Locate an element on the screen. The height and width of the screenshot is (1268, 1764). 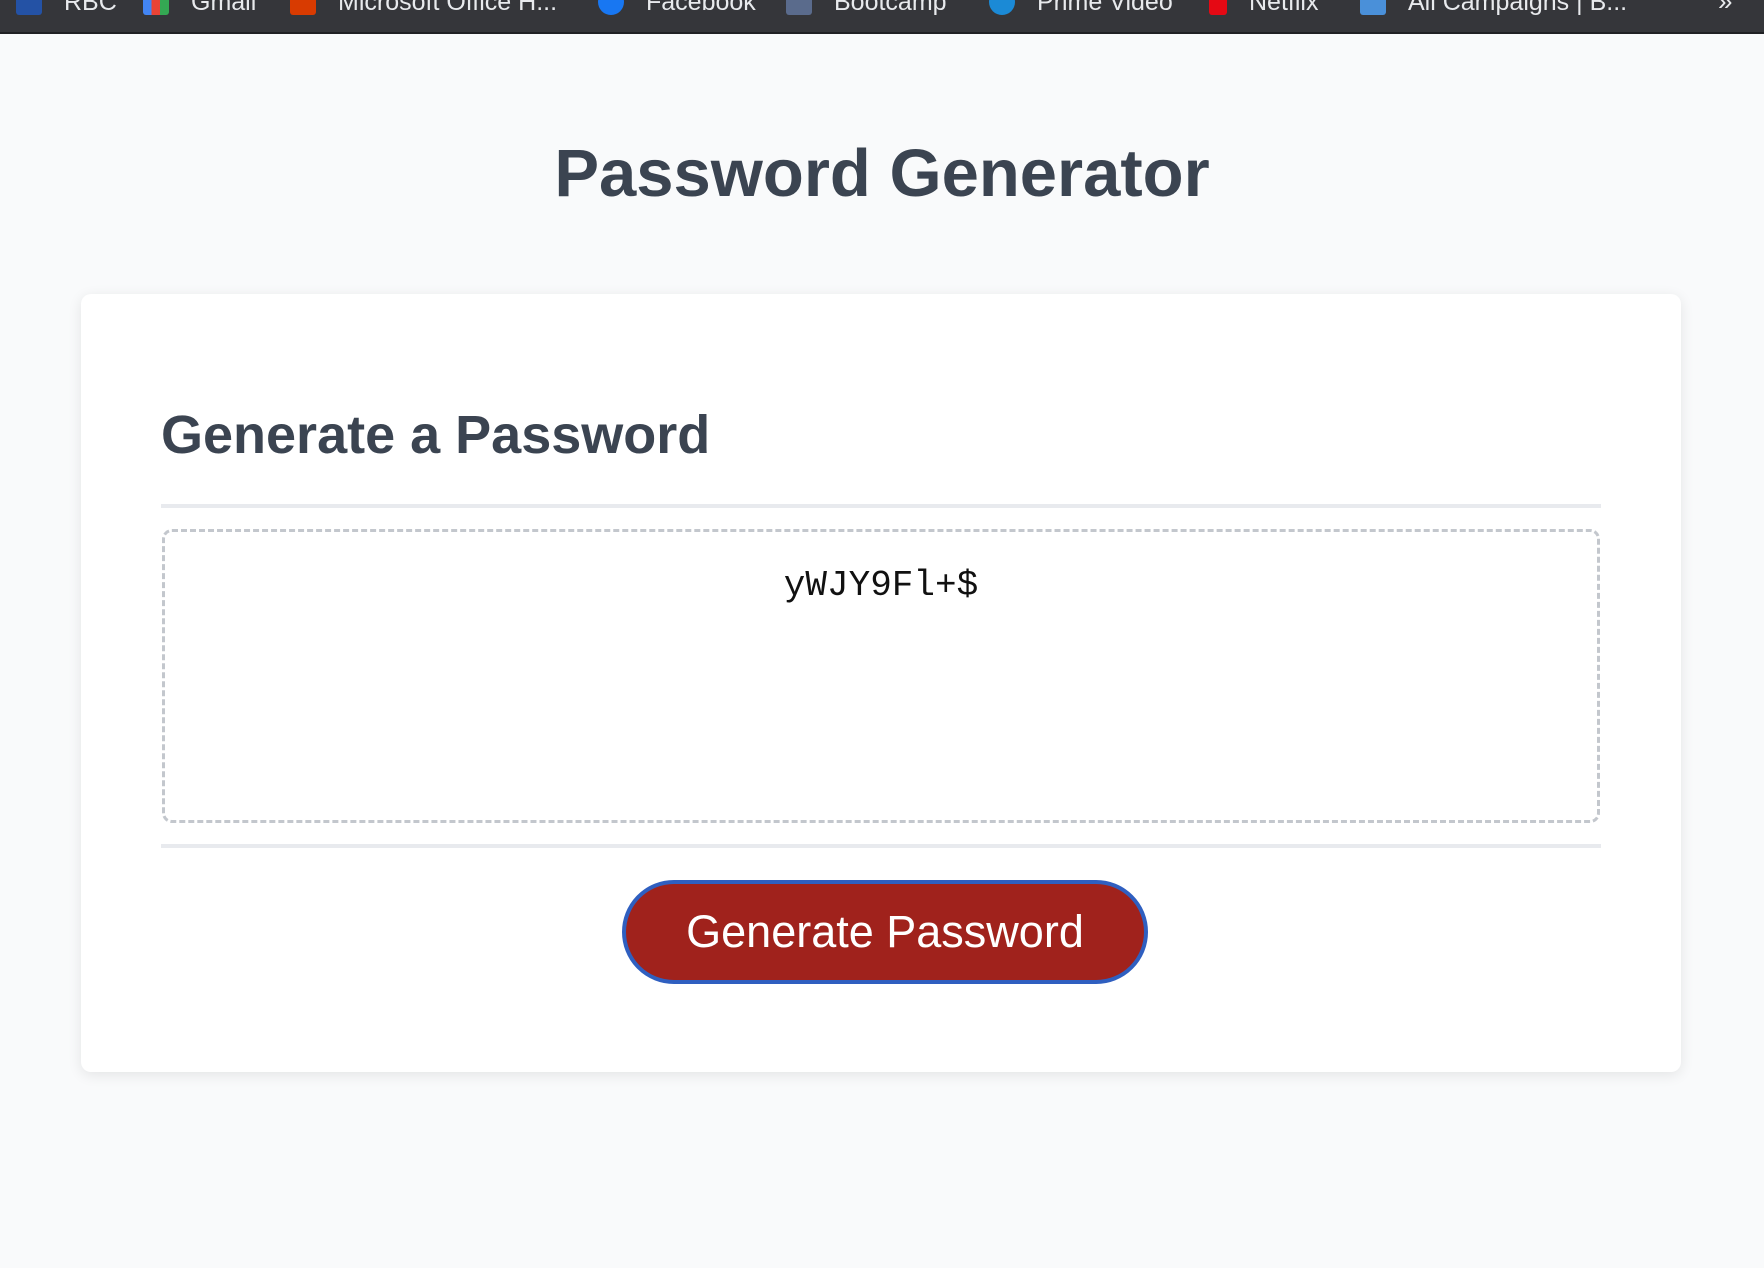
prime-video-icon is located at coordinates (1002, 7).